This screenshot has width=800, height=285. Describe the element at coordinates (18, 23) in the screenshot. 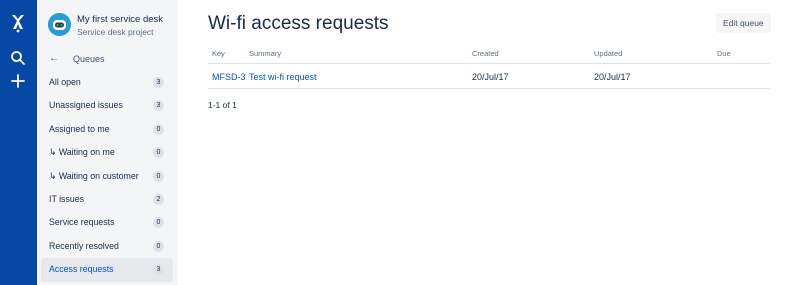

I see `atlassian-service-desk-logo-icon` at that location.